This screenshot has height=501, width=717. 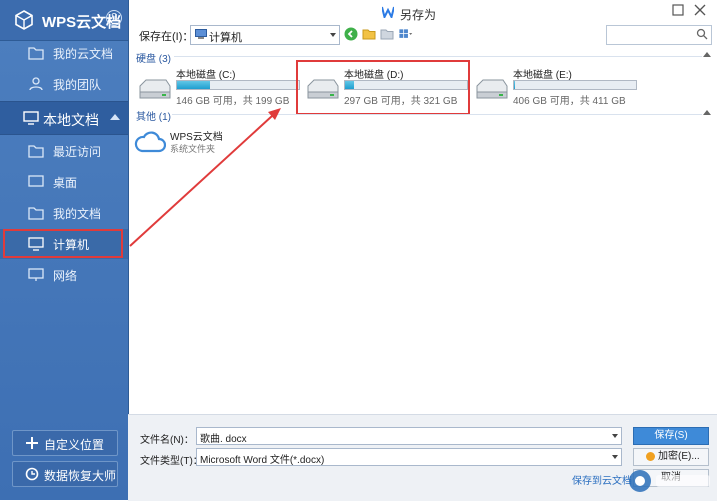 I want to click on section-label: 本地文档, so click(x=71, y=120).